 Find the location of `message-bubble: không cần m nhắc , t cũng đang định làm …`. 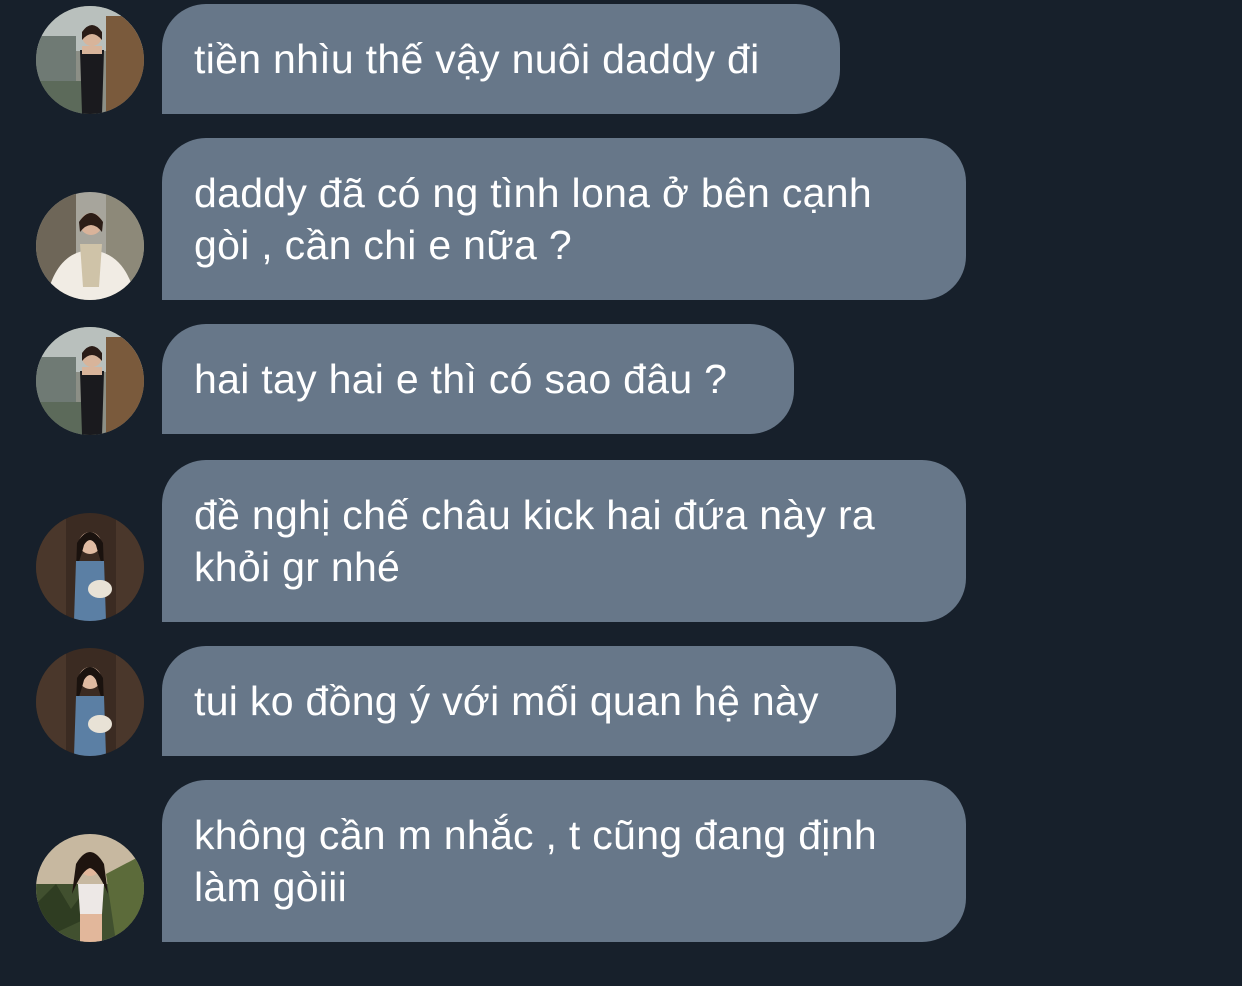

message-bubble: không cần m nhắc , t cũng đang định làm … is located at coordinates (564, 861).